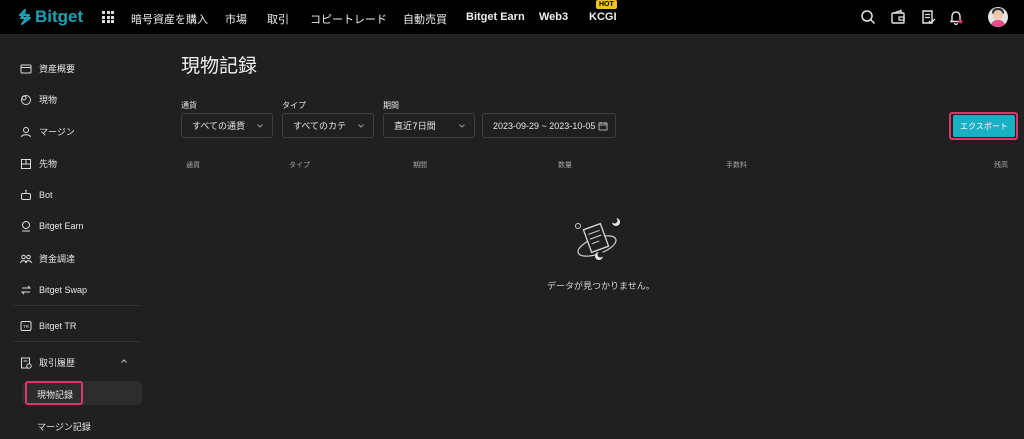  Describe the element at coordinates (495, 17) in the screenshot. I see `nav-item-earn: Bitget Earn` at that location.